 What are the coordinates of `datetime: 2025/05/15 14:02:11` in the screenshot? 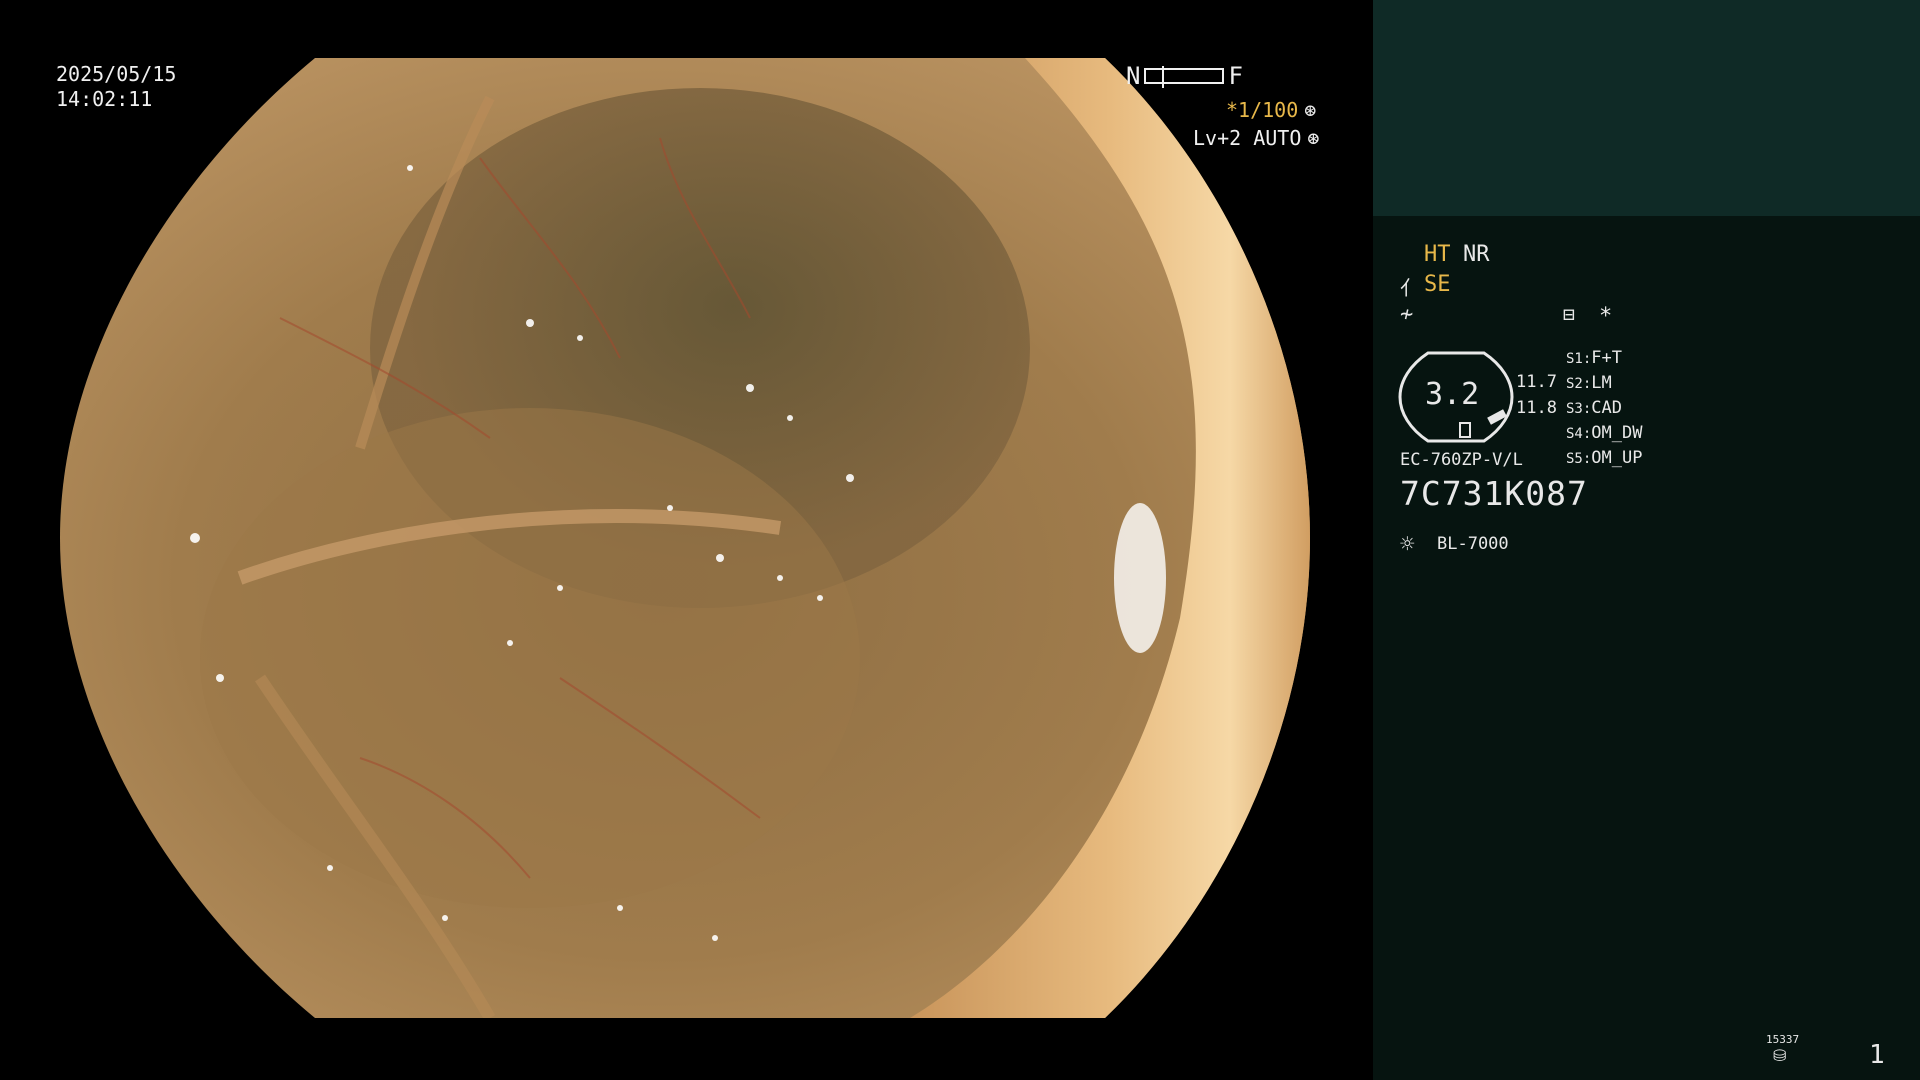 It's located at (116, 87).